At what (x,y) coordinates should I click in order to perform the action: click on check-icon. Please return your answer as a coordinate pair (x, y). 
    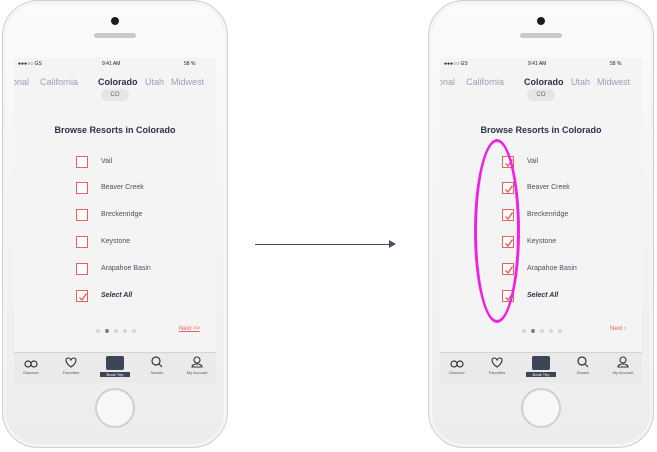
    Looking at the image, I should click on (83, 297).